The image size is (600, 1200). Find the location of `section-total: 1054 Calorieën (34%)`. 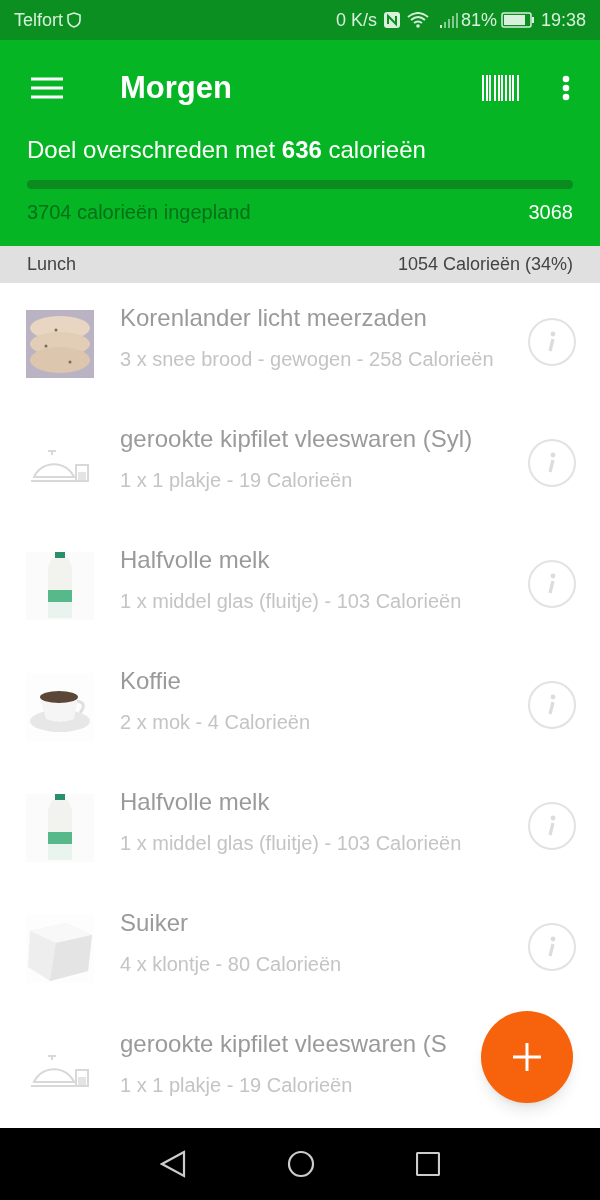

section-total: 1054 Calorieën (34%) is located at coordinates (485, 264).